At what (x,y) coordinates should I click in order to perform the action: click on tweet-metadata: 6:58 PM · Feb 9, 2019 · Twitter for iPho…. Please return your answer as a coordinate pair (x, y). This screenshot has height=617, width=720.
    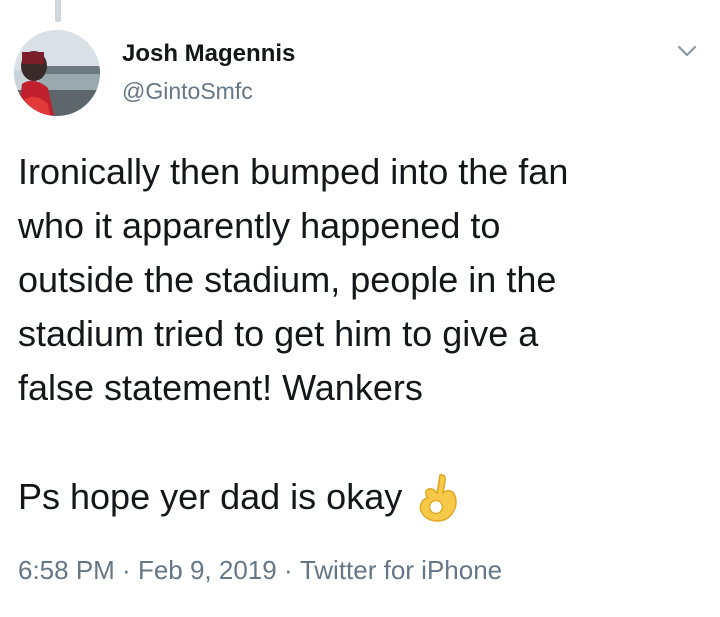
    Looking at the image, I should click on (260, 570).